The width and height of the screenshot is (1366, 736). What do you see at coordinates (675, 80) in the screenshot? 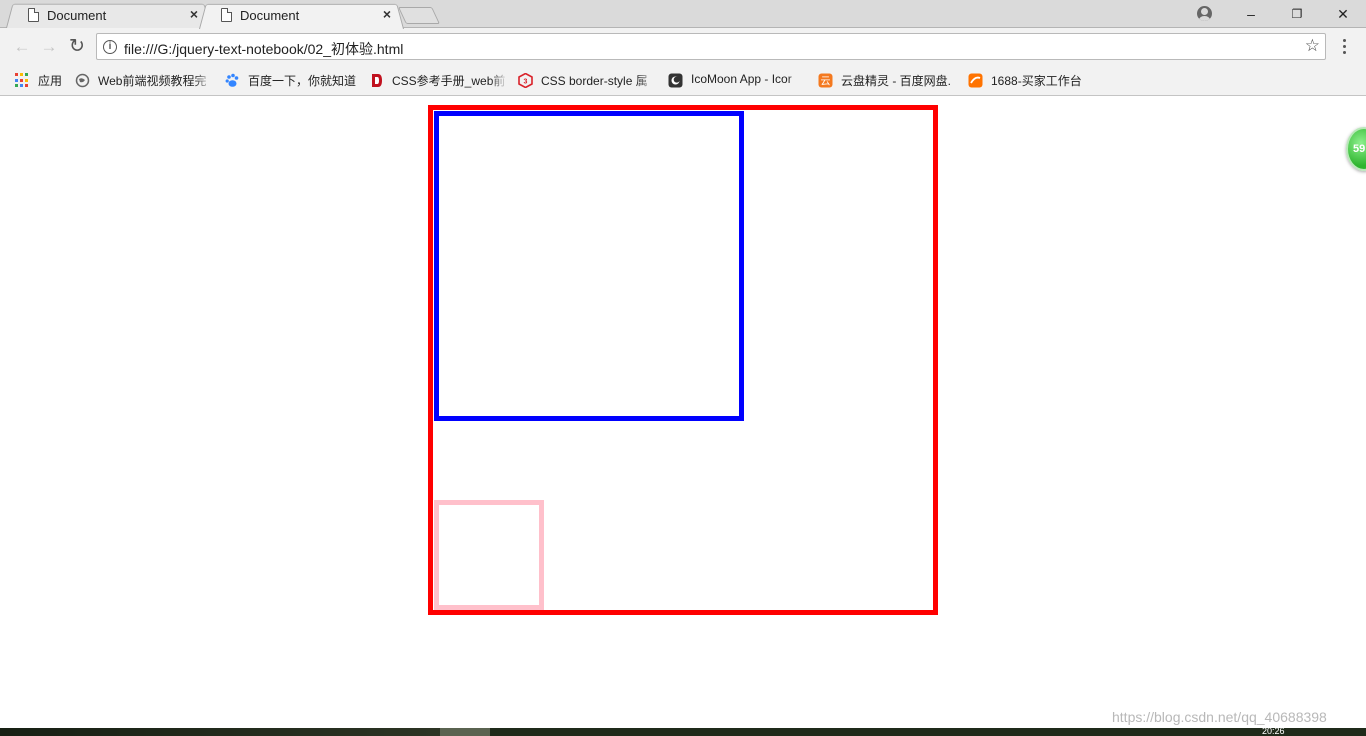
I see `icomoon-icon` at bounding box center [675, 80].